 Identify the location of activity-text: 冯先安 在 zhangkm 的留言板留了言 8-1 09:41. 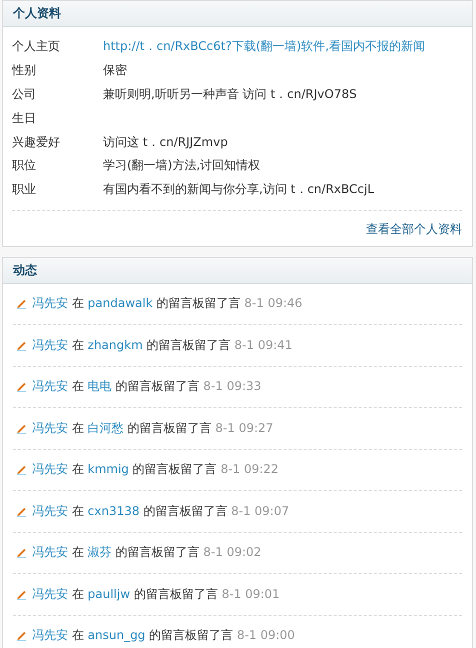
(162, 345).